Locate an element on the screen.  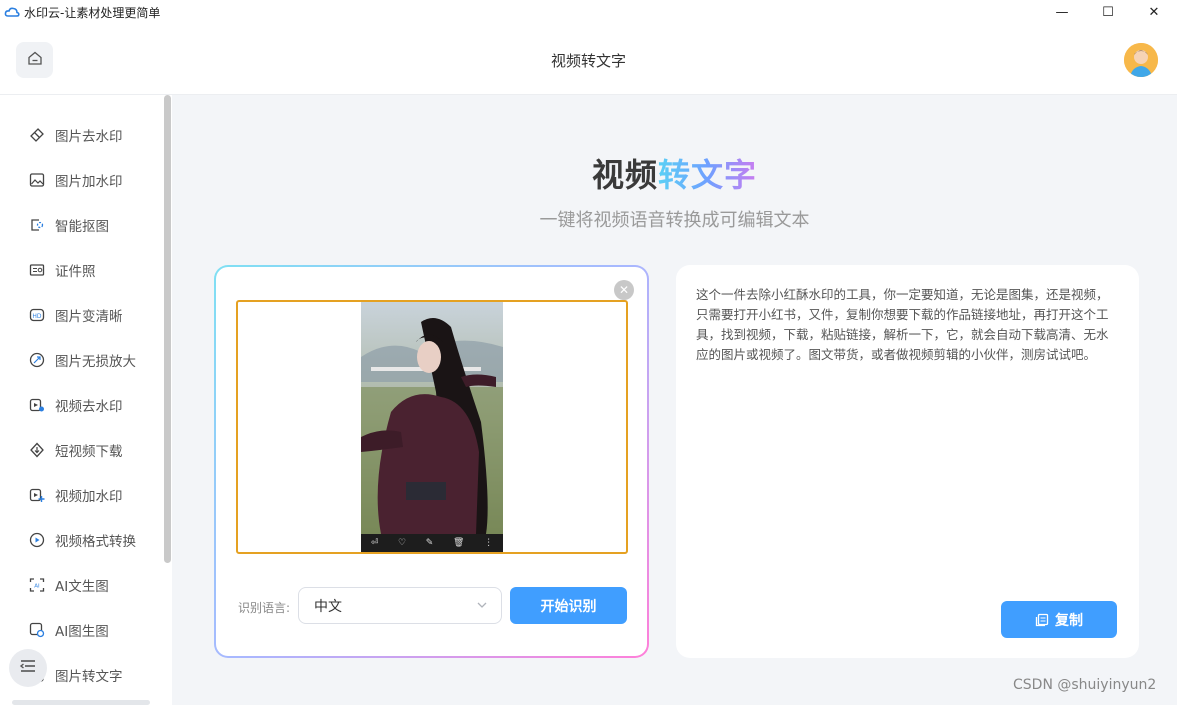
feature-heading: 视频转文字 is located at coordinates (674, 173).